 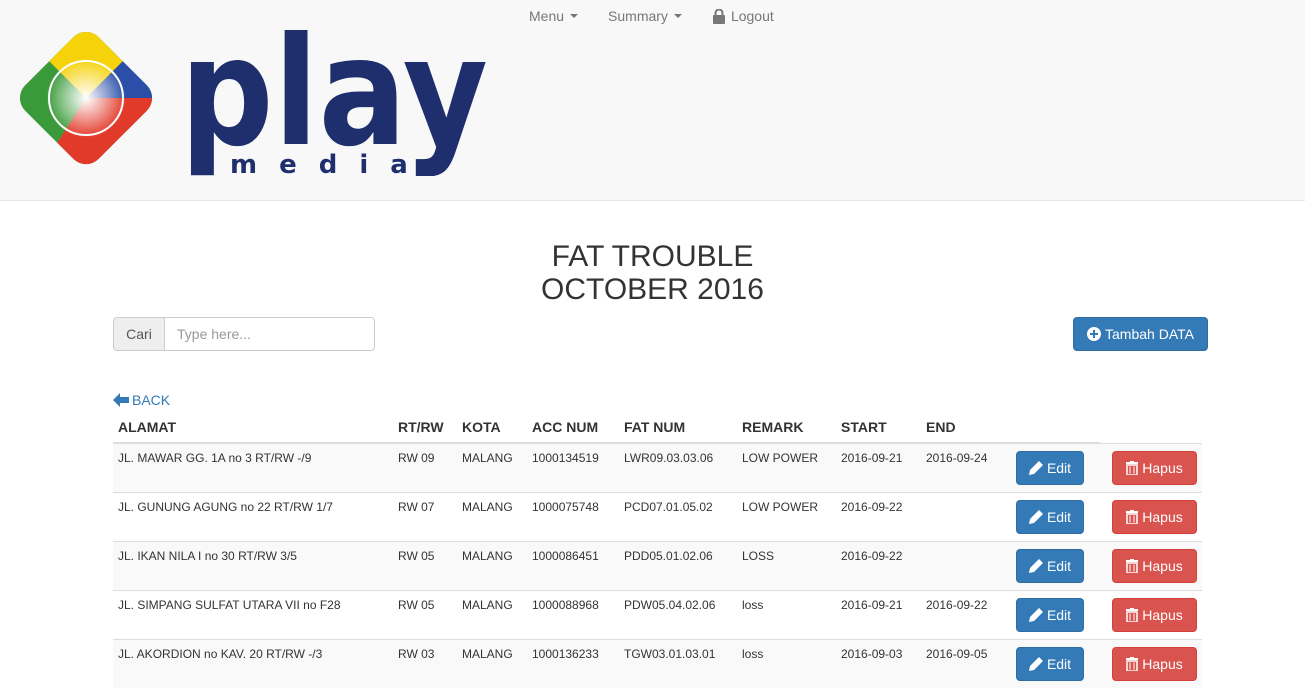 I want to click on cell-remark: LOSS, so click(x=786, y=566).